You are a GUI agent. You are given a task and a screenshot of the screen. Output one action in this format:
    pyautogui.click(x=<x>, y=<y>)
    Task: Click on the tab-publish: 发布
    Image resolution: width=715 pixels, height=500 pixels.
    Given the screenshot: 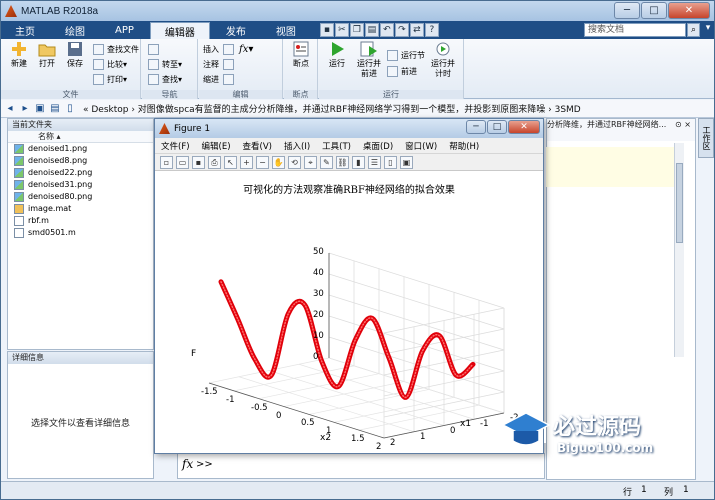 What is the action you would take?
    pyautogui.click(x=236, y=30)
    